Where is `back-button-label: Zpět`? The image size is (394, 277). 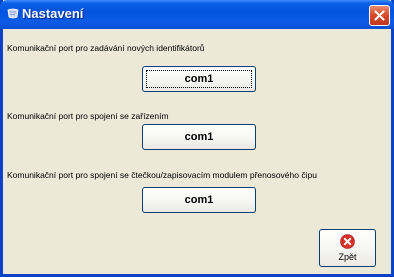 back-button-label: Zpět is located at coordinates (347, 257).